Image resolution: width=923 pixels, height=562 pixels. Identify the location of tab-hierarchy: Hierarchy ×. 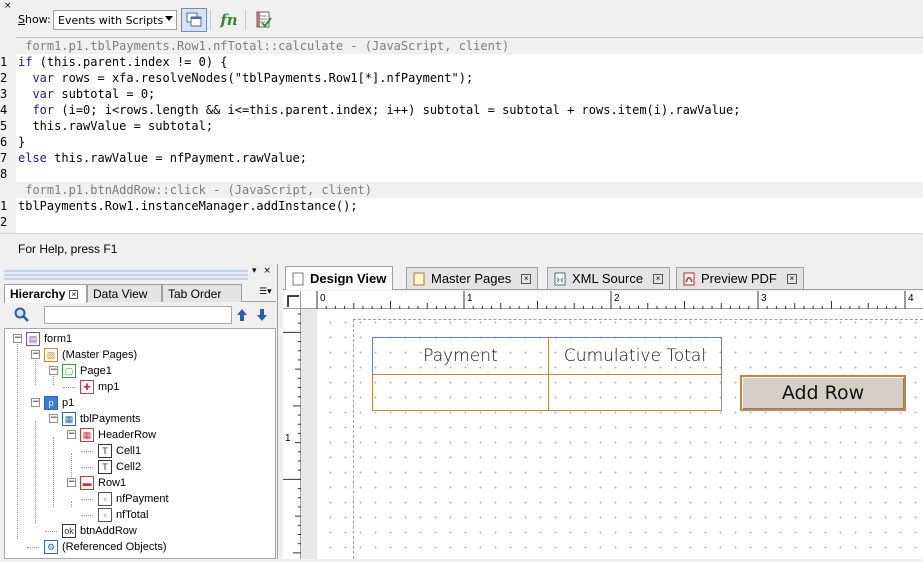
(45, 293).